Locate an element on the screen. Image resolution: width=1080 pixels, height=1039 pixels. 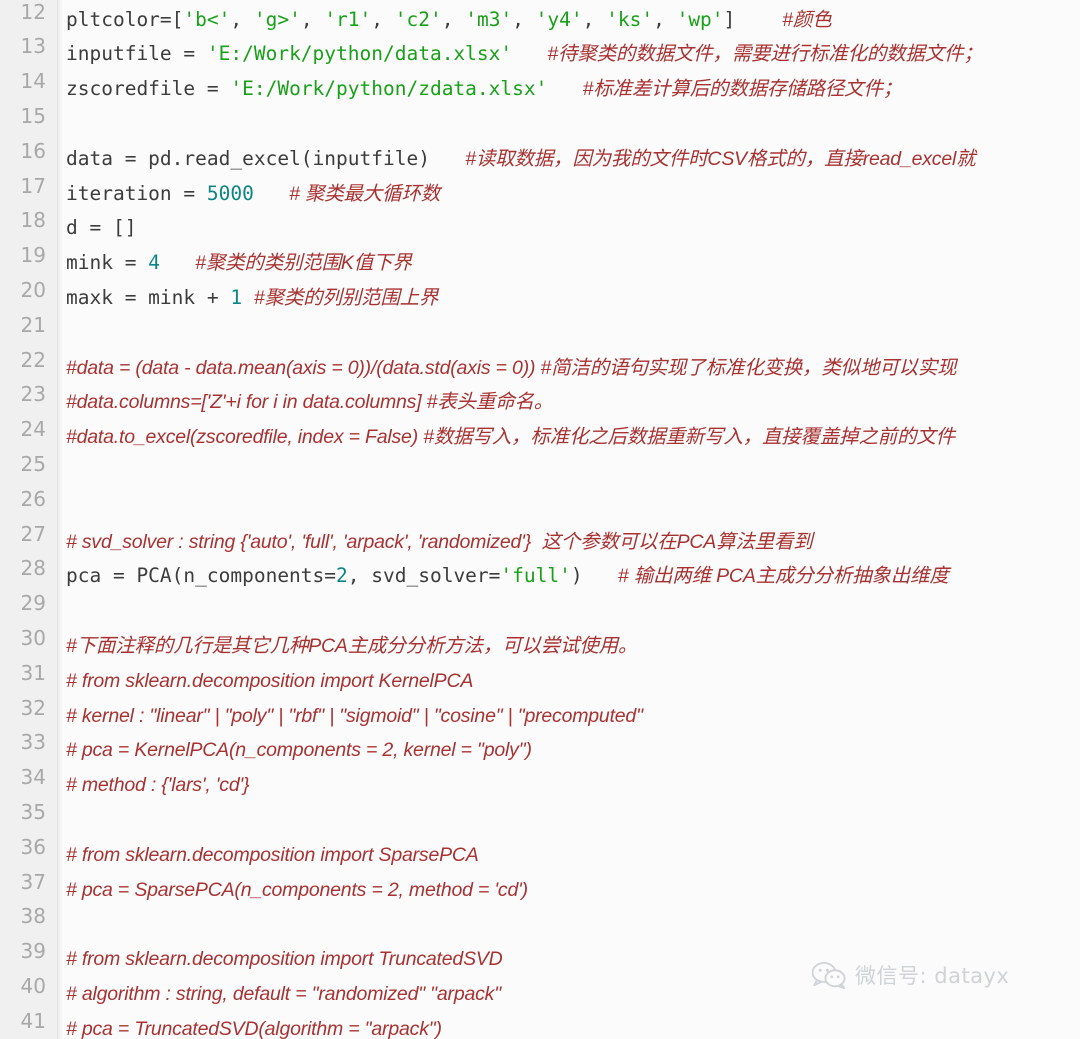
code-token: d = [] is located at coordinates (101, 228).